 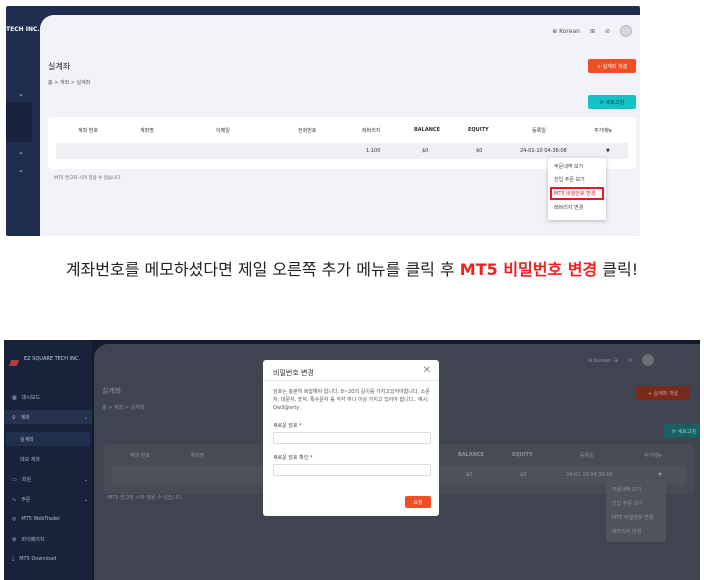 I want to click on table-note: MT5 연고좌 시까 정용 수 있습니다., so click(x=146, y=498).